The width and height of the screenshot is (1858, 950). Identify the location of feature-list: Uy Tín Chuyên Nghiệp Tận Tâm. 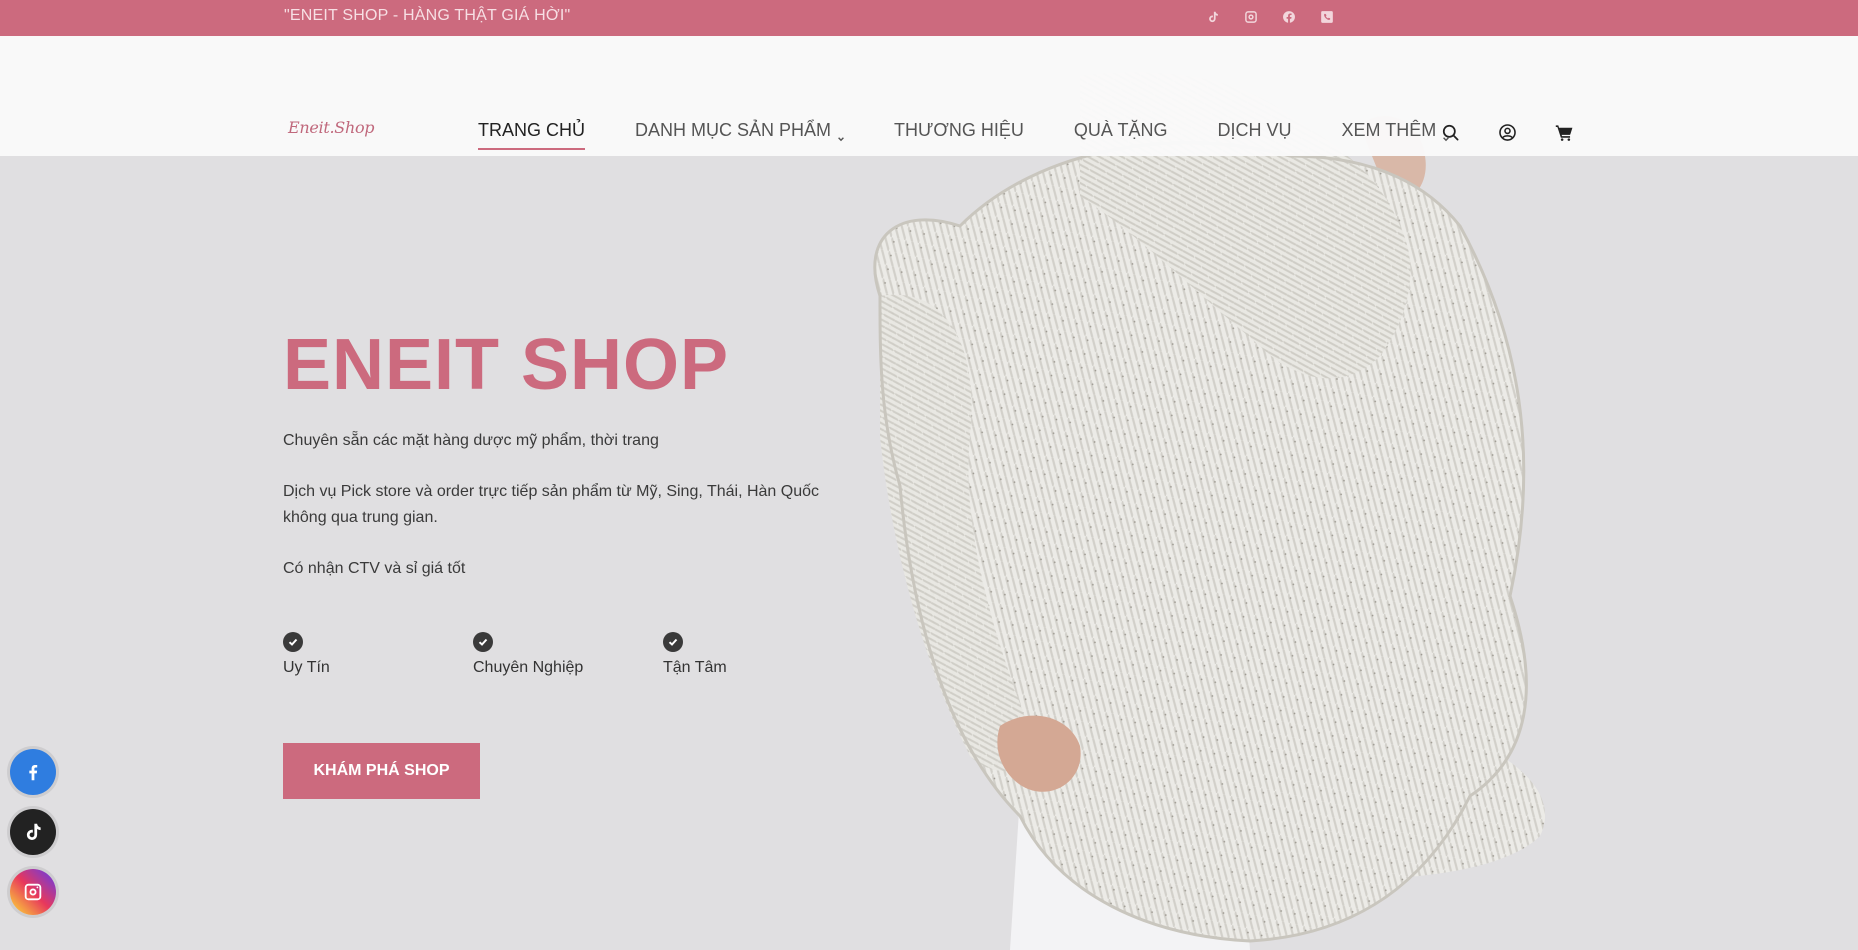
(568, 654).